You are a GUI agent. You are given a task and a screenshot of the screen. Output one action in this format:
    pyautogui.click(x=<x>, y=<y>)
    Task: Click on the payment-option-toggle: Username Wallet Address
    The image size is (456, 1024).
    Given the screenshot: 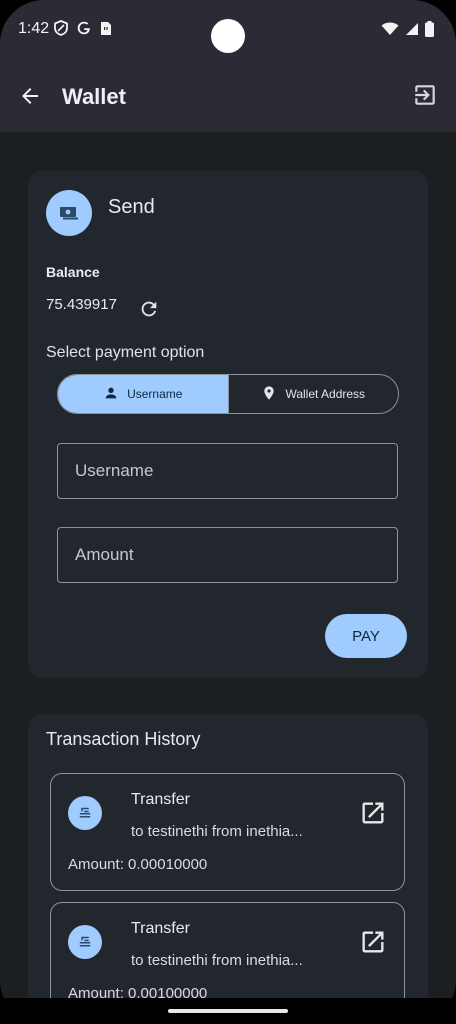 What is the action you would take?
    pyautogui.click(x=228, y=394)
    